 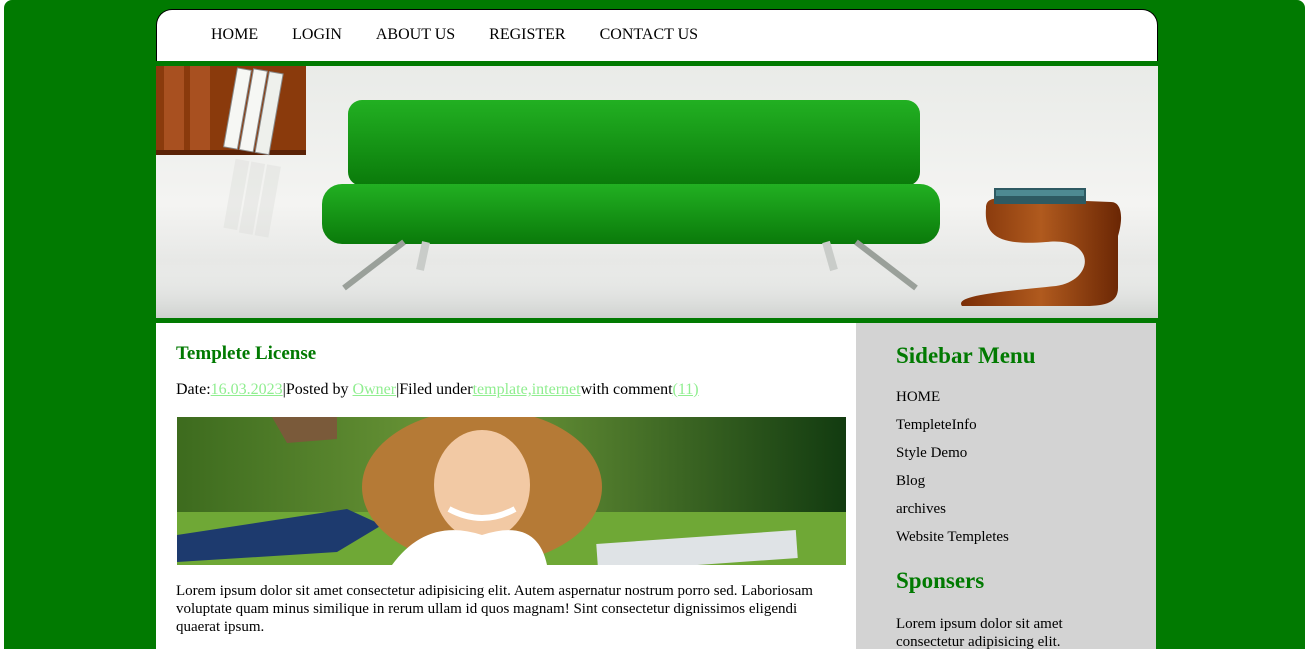 What do you see at coordinates (952, 431) in the screenshot?
I see `sidebar-item-templeteinfo: TempleteInfo` at bounding box center [952, 431].